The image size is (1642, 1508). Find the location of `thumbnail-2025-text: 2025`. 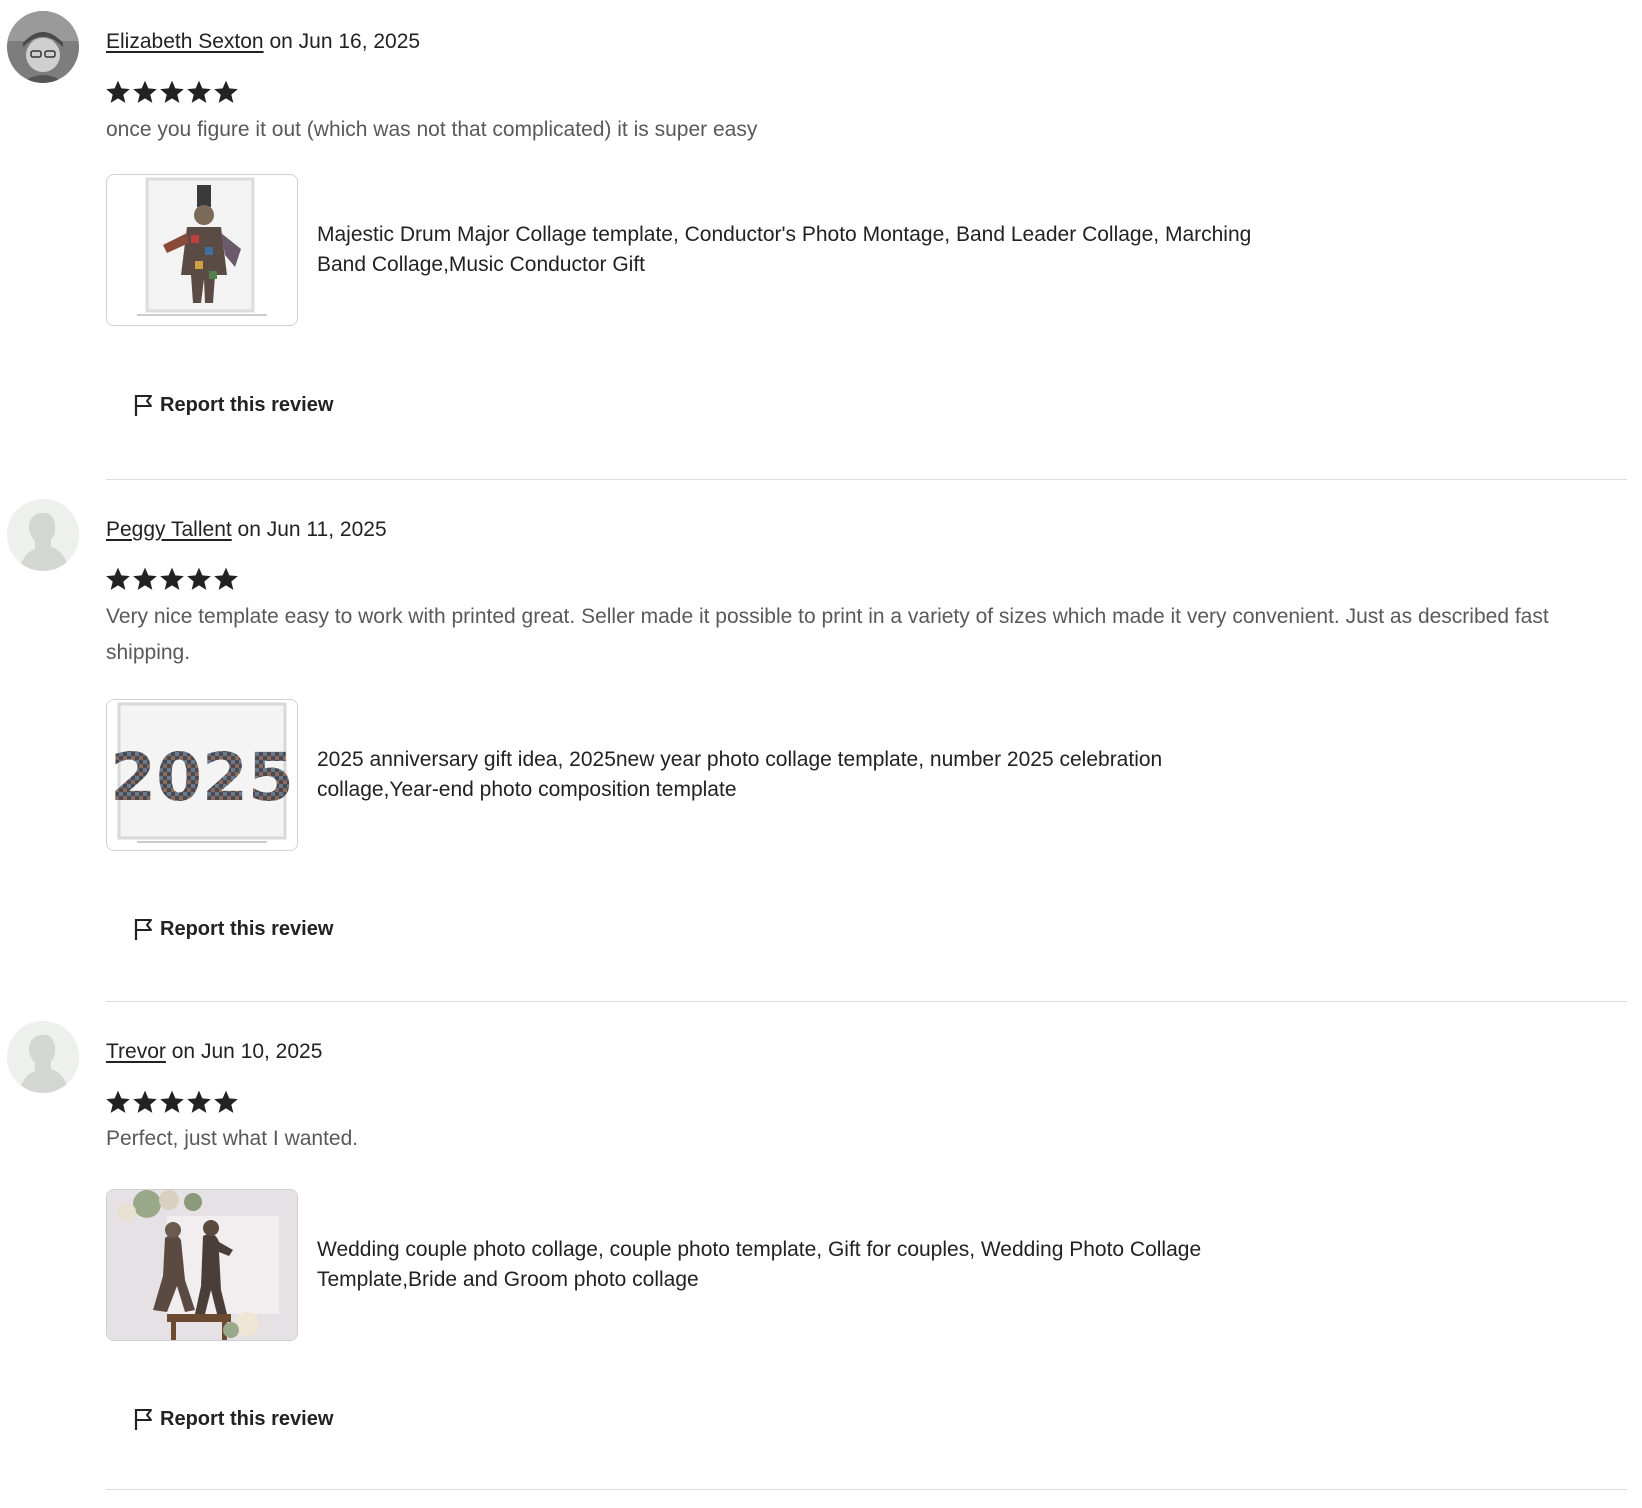

thumbnail-2025-text: 2025 is located at coordinates (202, 777).